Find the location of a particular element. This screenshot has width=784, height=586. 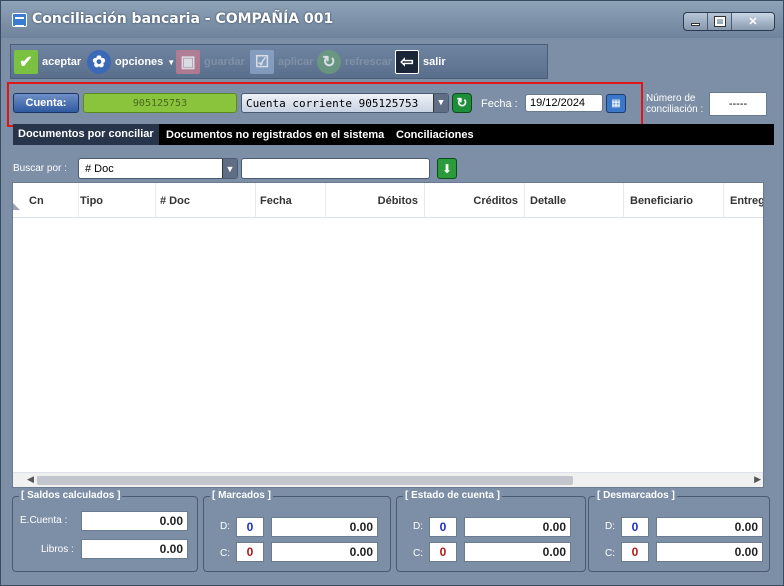

account-refresh-button: ↻ is located at coordinates (462, 103).